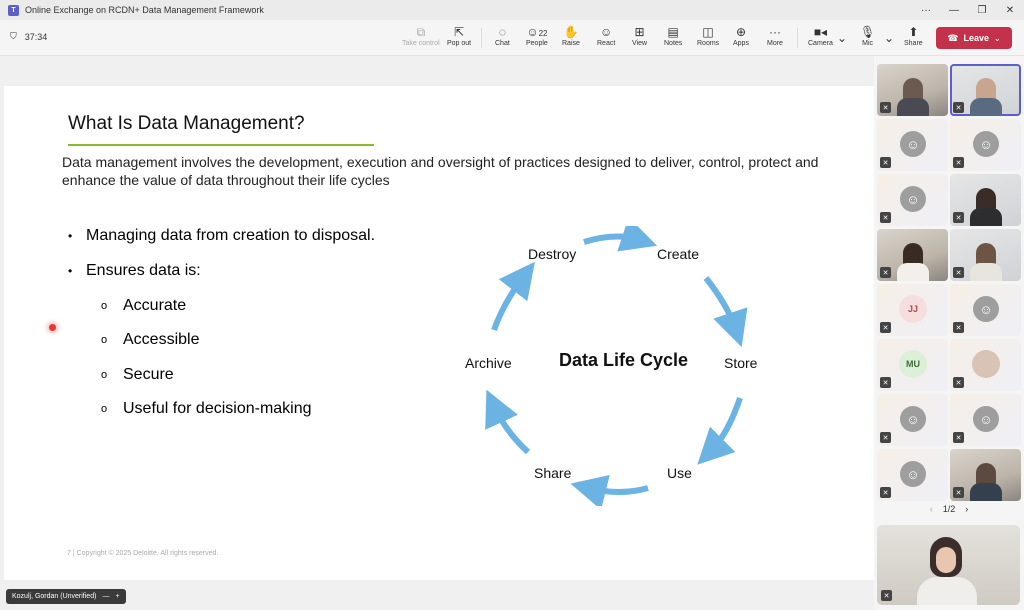  I want to click on participant-tile: JJ ✕, so click(912, 310).